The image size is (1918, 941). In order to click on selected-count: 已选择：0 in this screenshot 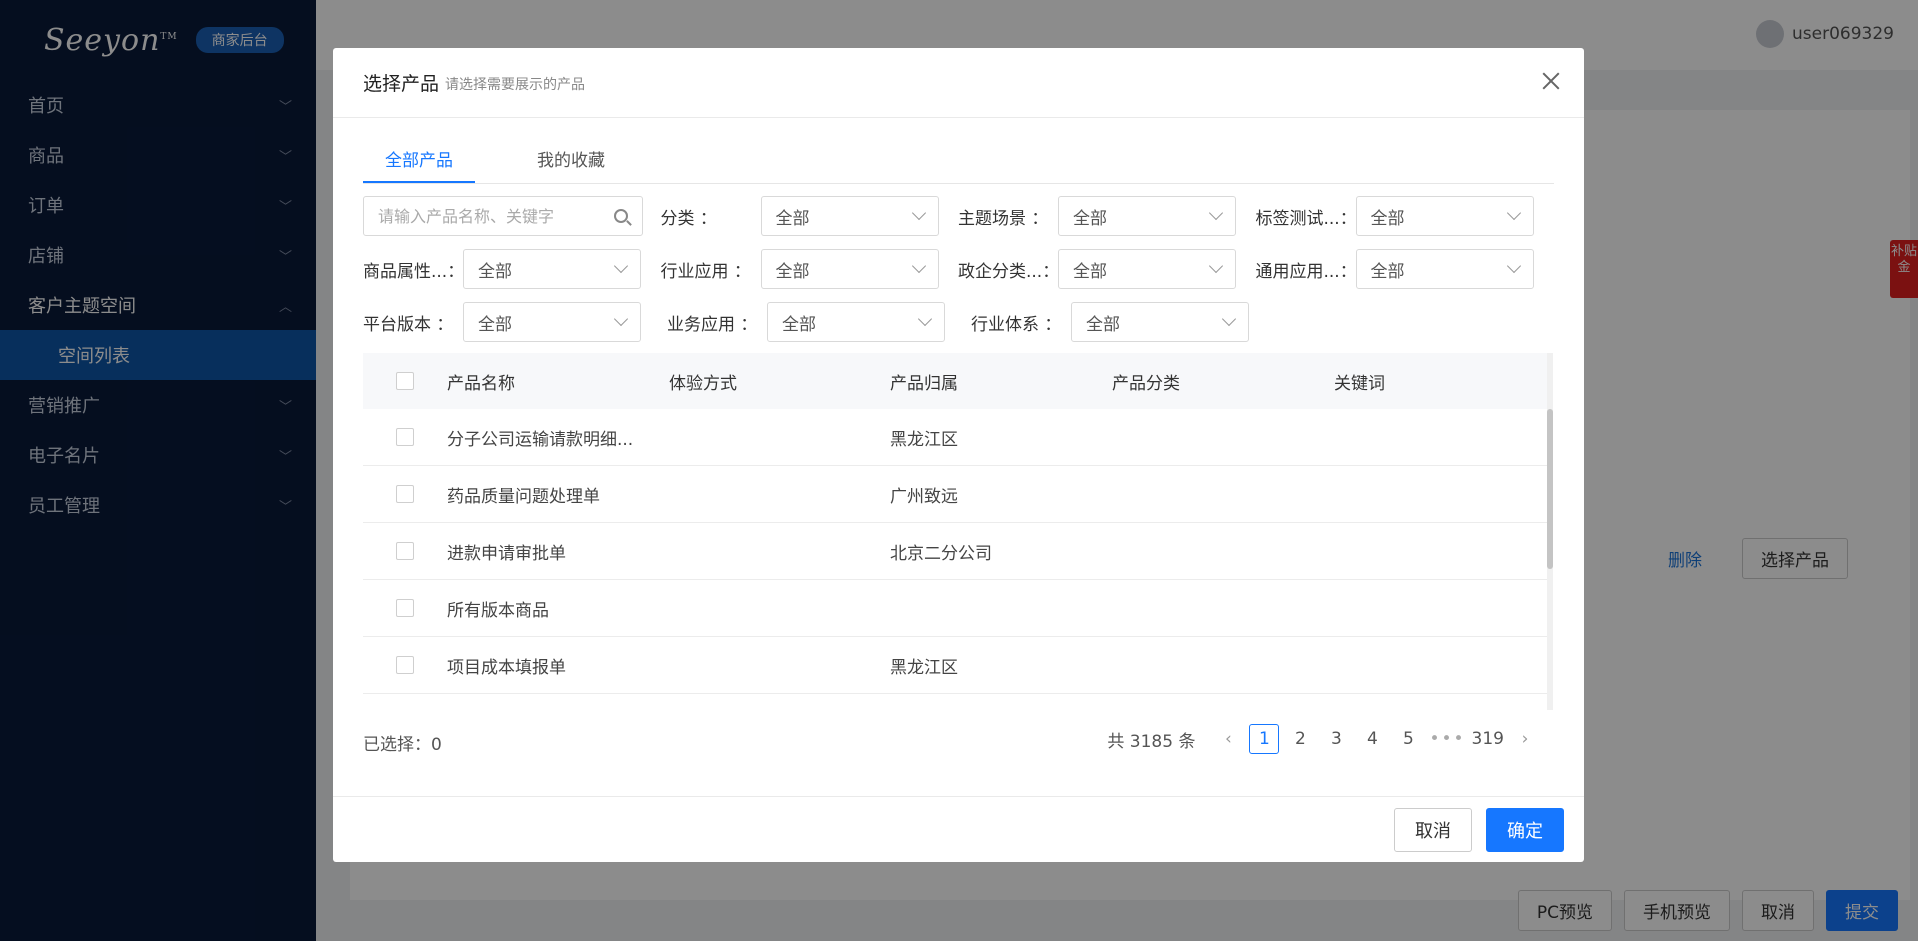, I will do `click(402, 745)`.